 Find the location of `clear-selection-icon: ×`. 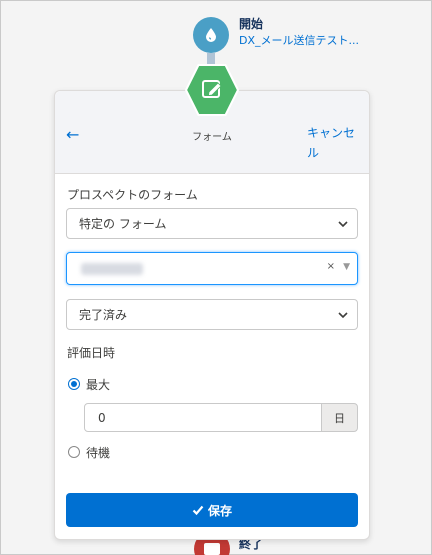

clear-selection-icon: × is located at coordinates (331, 266).